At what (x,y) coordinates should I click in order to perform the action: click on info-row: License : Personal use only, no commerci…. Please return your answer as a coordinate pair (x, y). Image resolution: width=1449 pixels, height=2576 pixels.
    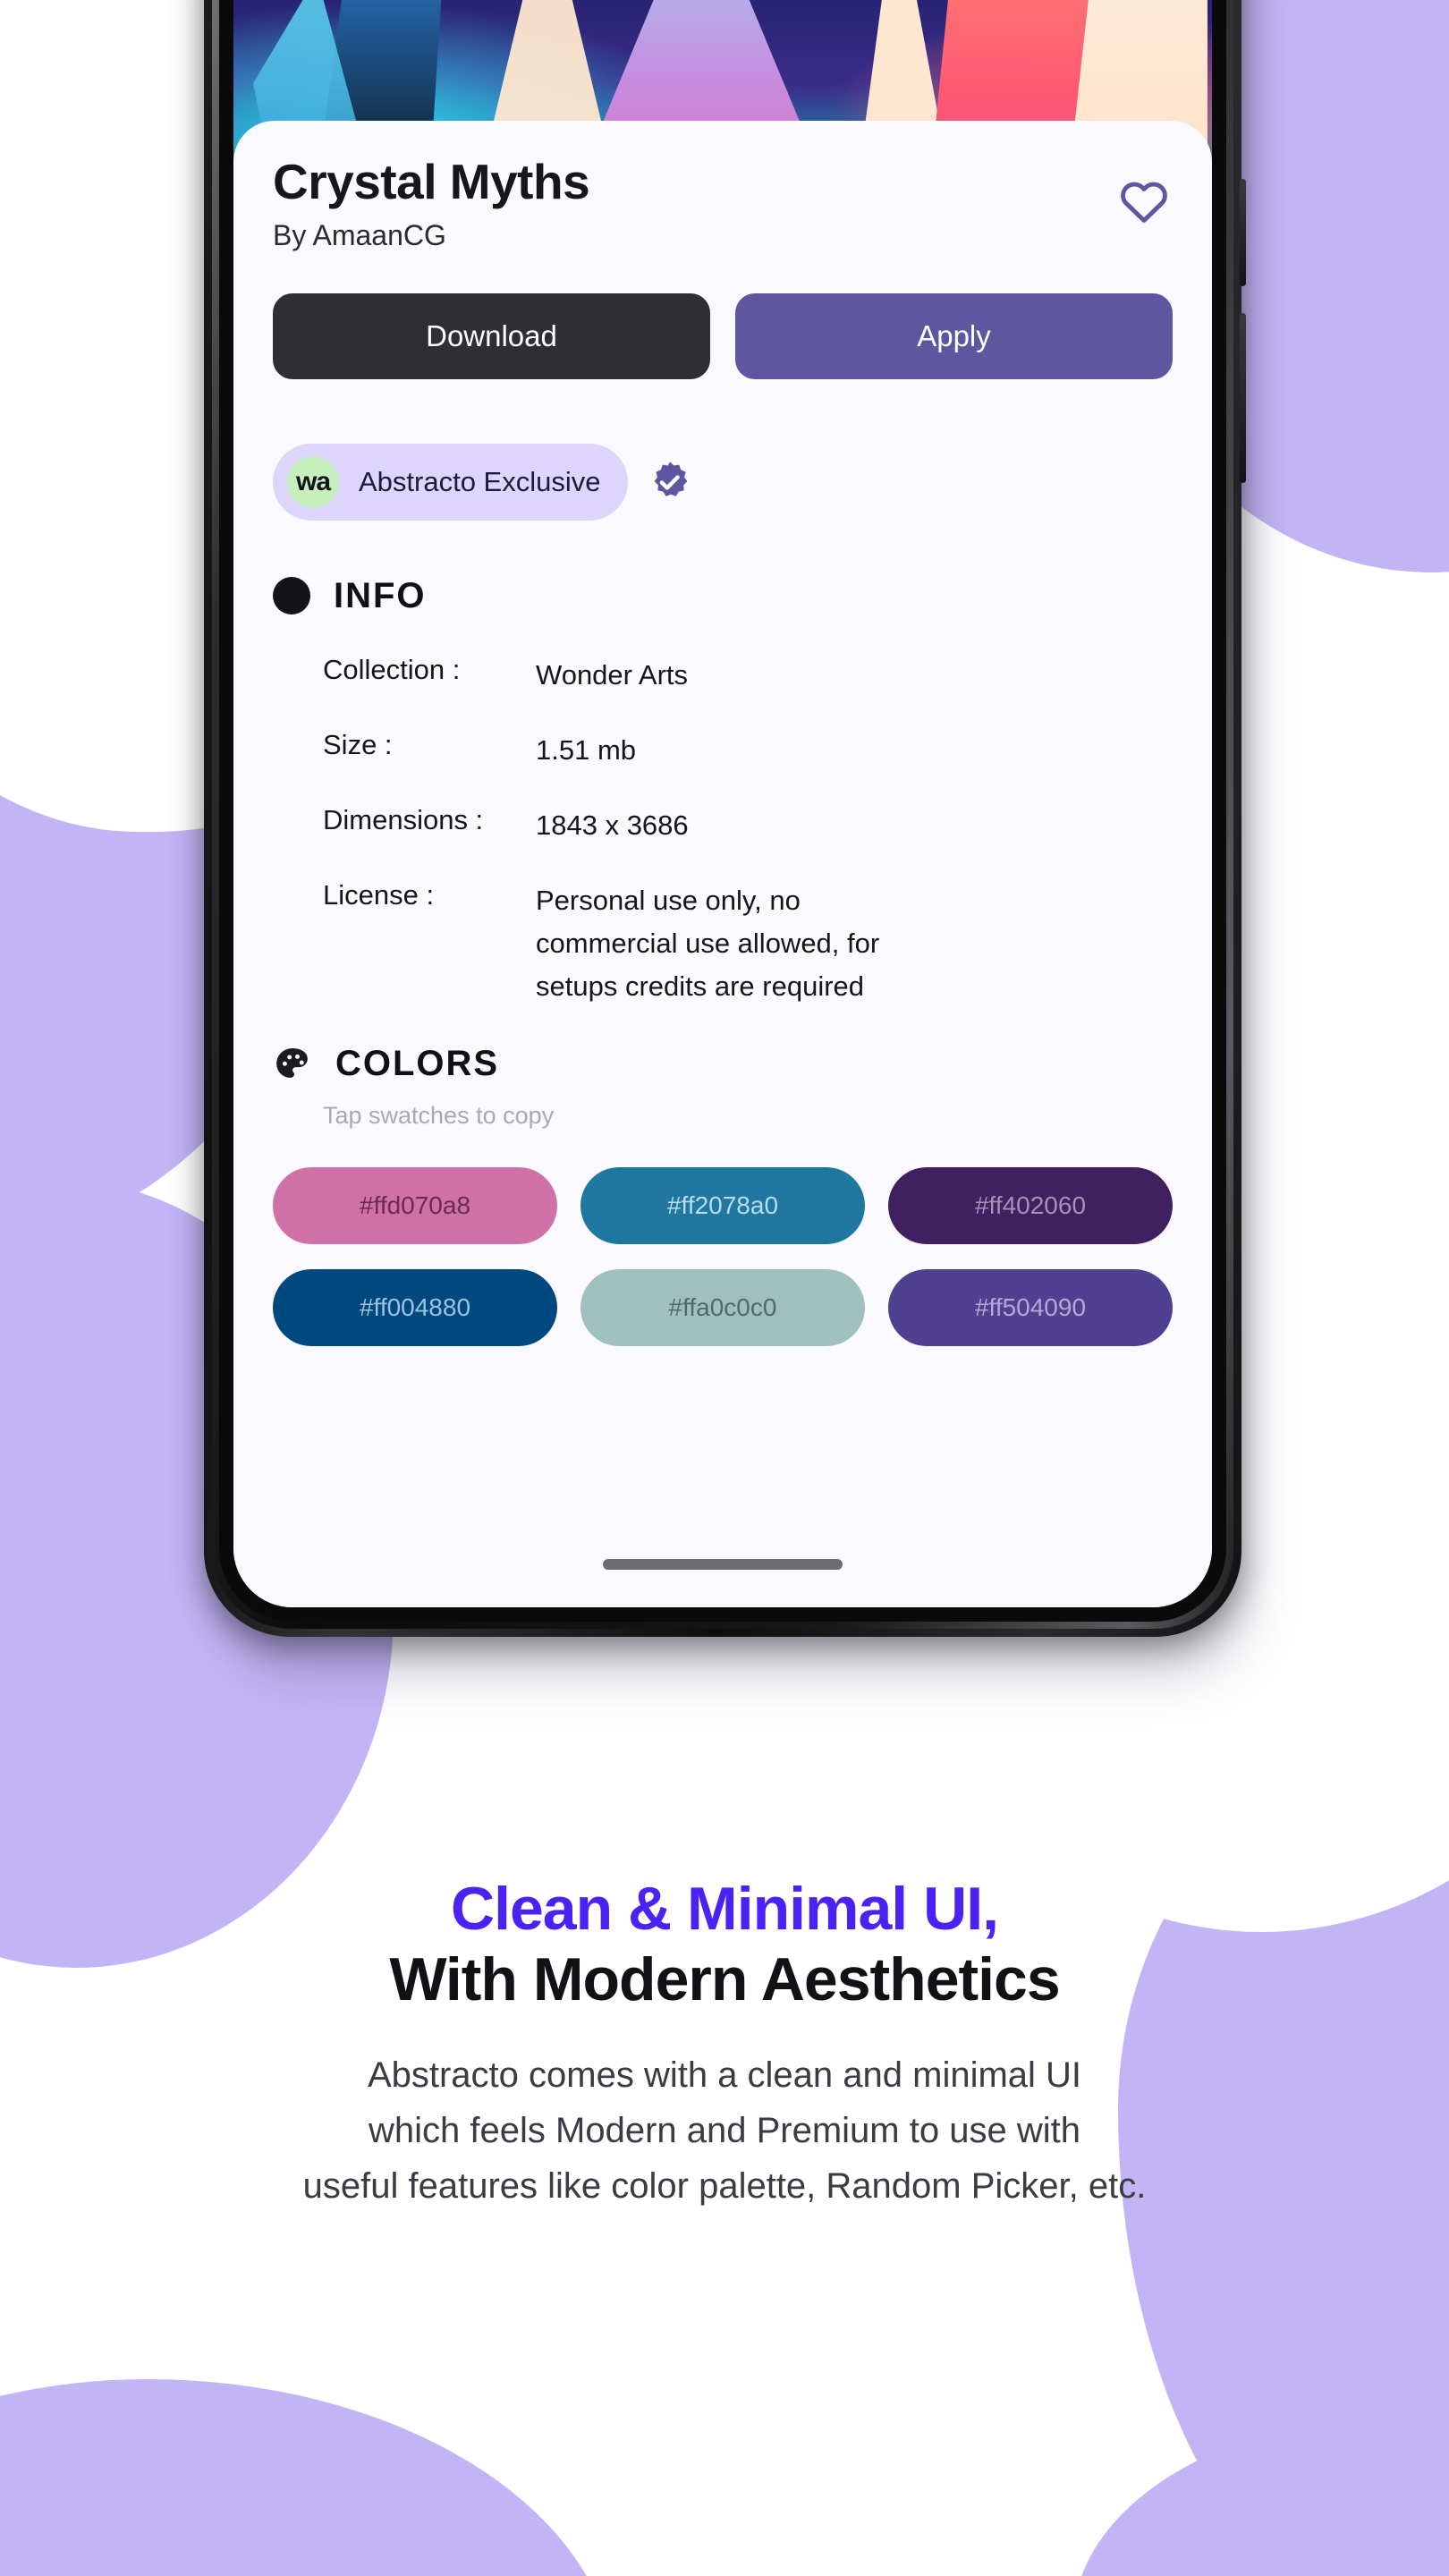
    Looking at the image, I should click on (748, 943).